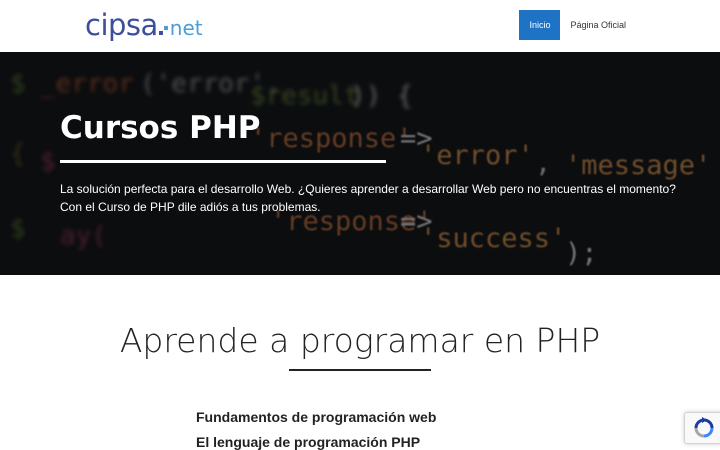  I want to click on recaptcha-icon, so click(704, 427).